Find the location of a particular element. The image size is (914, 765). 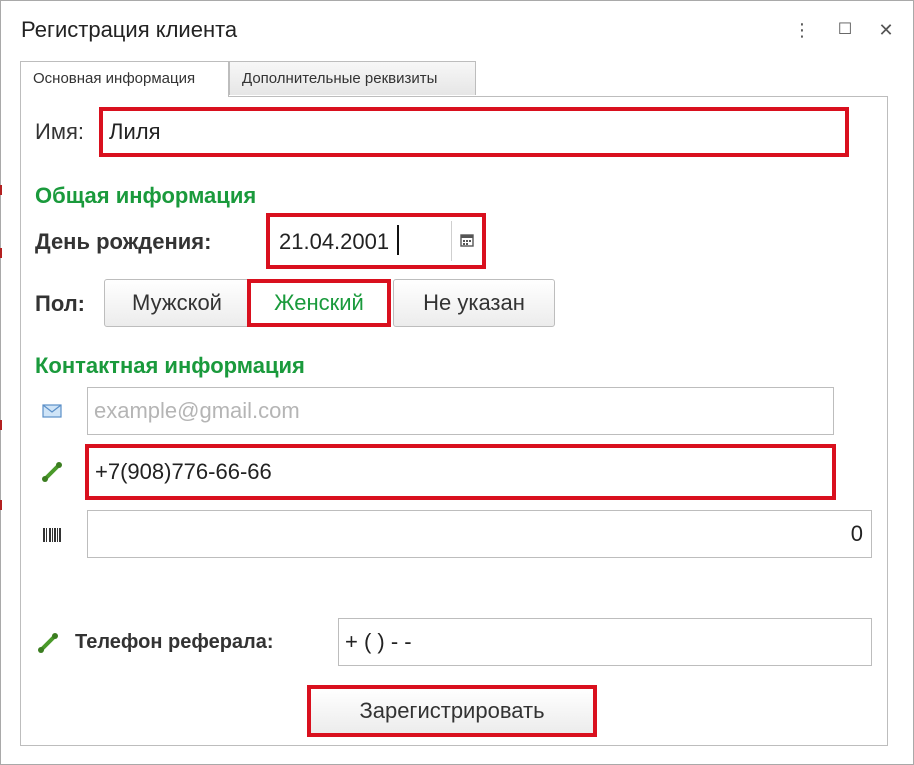

phone-icon is located at coordinates (52, 472).